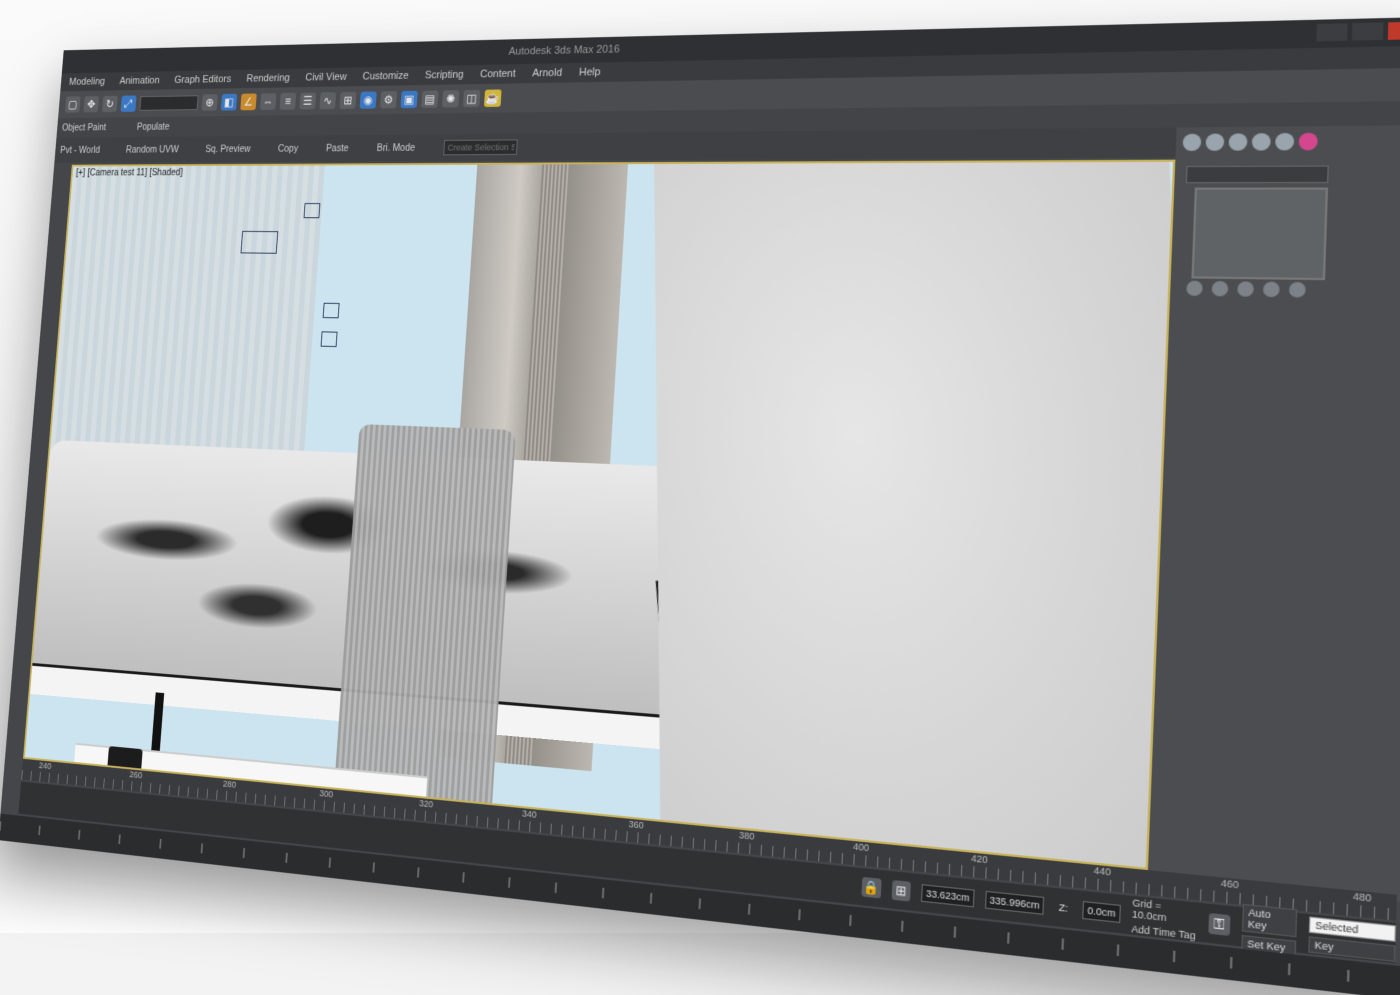 This screenshot has width=1400, height=995. What do you see at coordinates (590, 72) in the screenshot?
I see `menu-help: Help` at bounding box center [590, 72].